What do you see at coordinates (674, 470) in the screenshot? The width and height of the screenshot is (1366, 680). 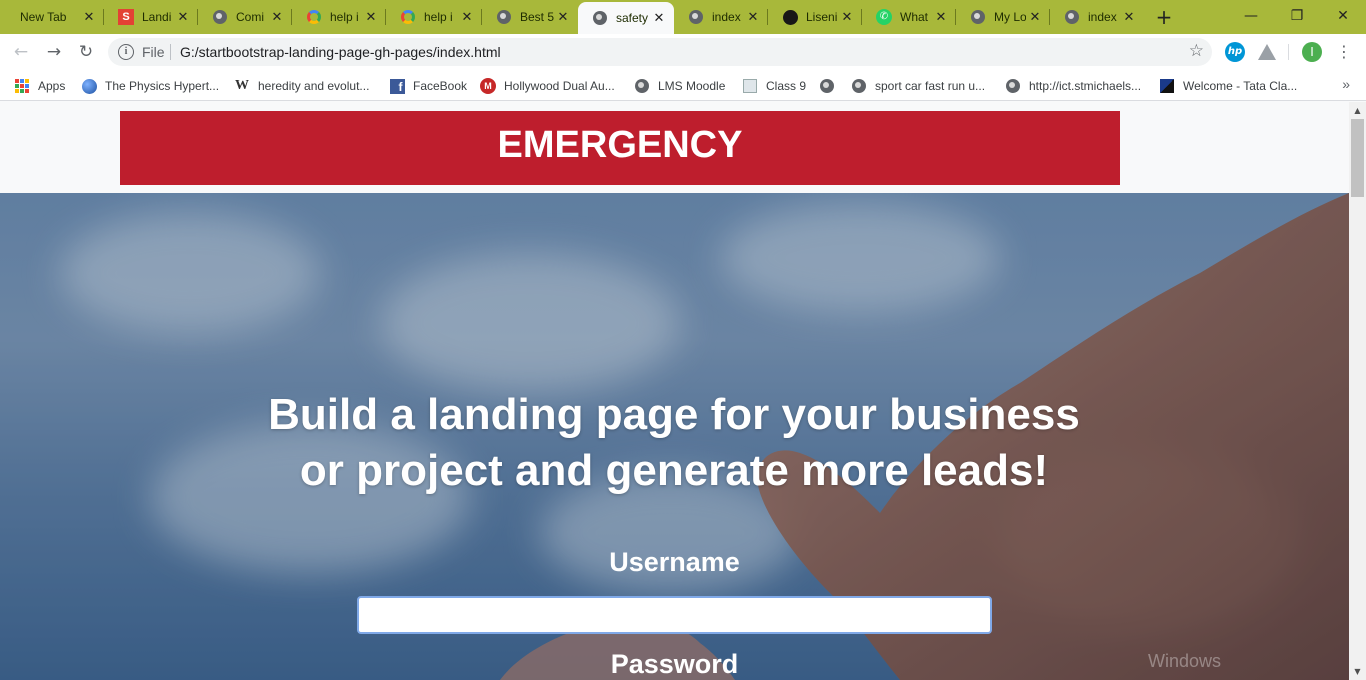 I see `headline-line-2: or project and generate more leads!` at bounding box center [674, 470].